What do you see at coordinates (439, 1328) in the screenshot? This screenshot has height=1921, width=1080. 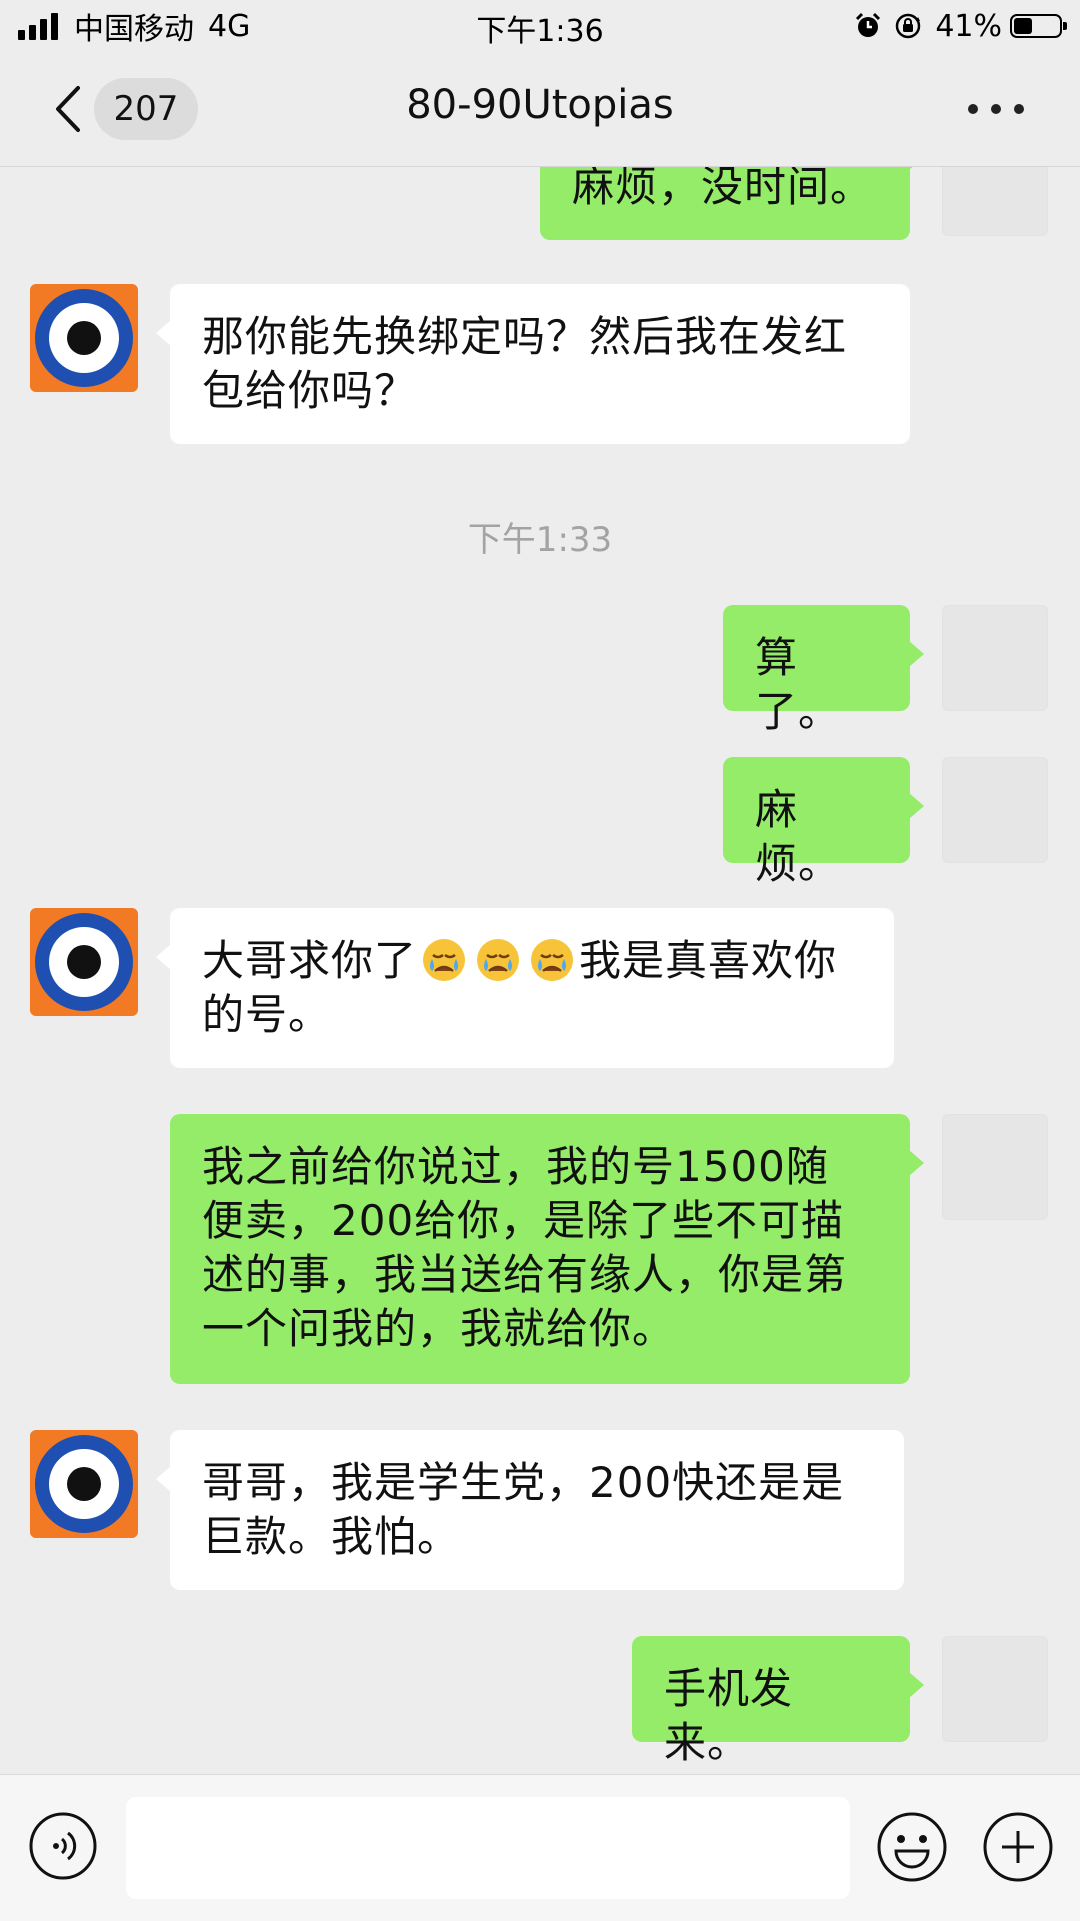 I see `message-text-line: 一个问我的，我就给你。` at bounding box center [439, 1328].